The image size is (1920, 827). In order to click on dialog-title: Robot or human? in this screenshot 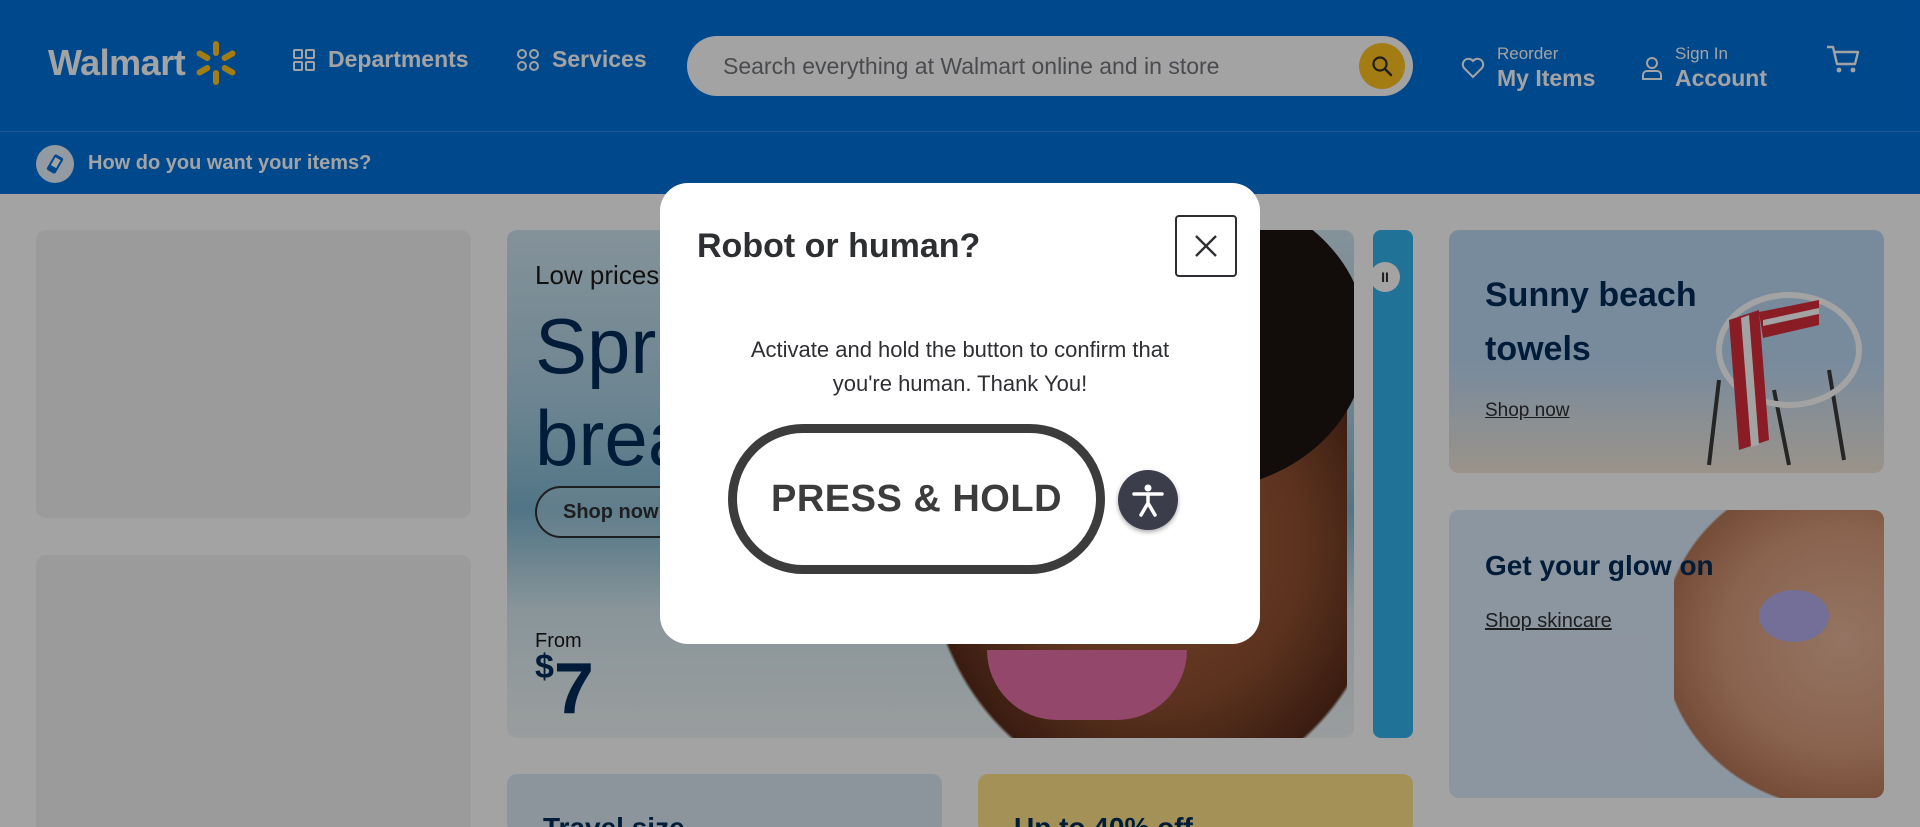, I will do `click(839, 246)`.